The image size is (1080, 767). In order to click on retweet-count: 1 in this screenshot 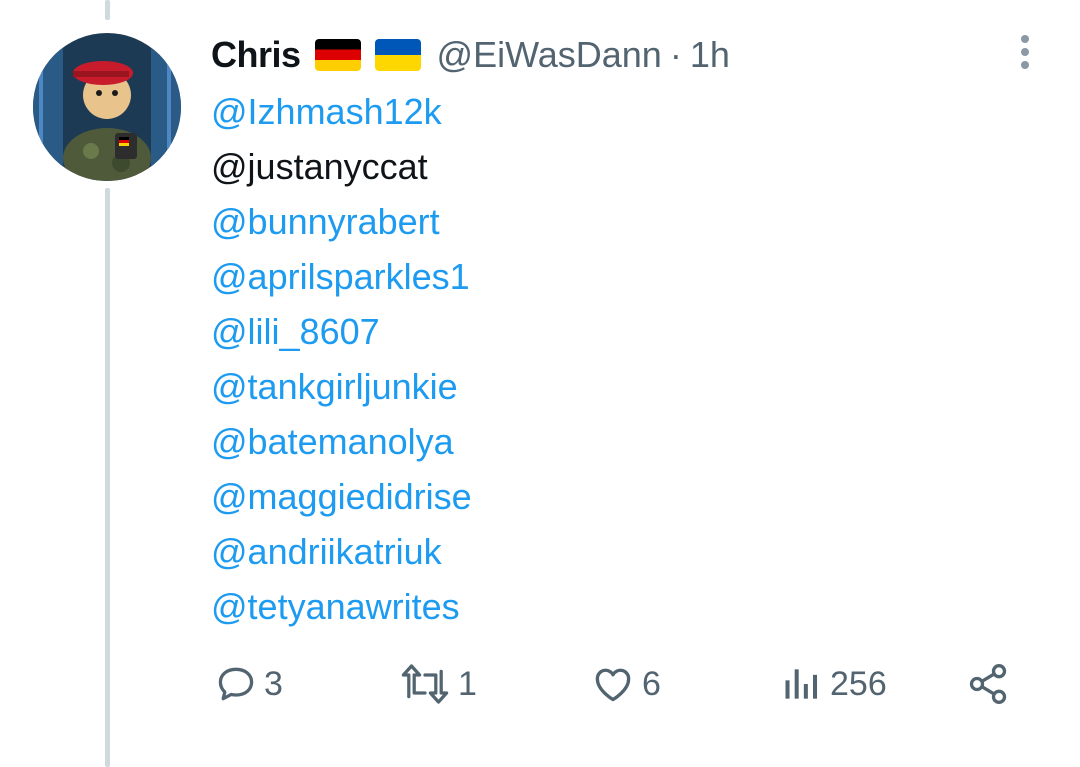, I will do `click(467, 683)`.